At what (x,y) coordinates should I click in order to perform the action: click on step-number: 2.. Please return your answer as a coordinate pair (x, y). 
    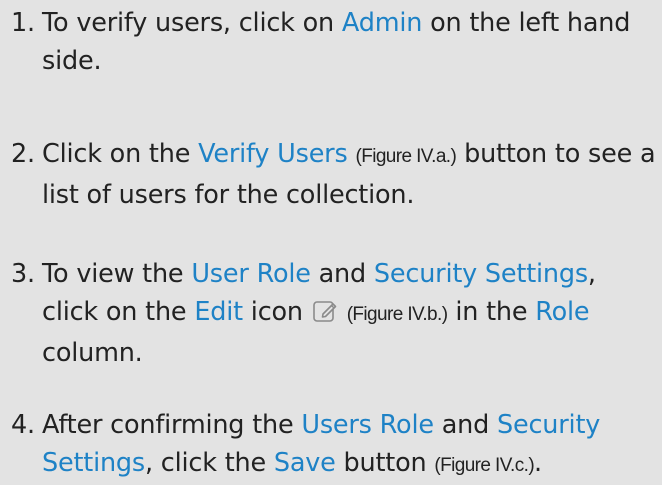
    Looking at the image, I should click on (23, 154).